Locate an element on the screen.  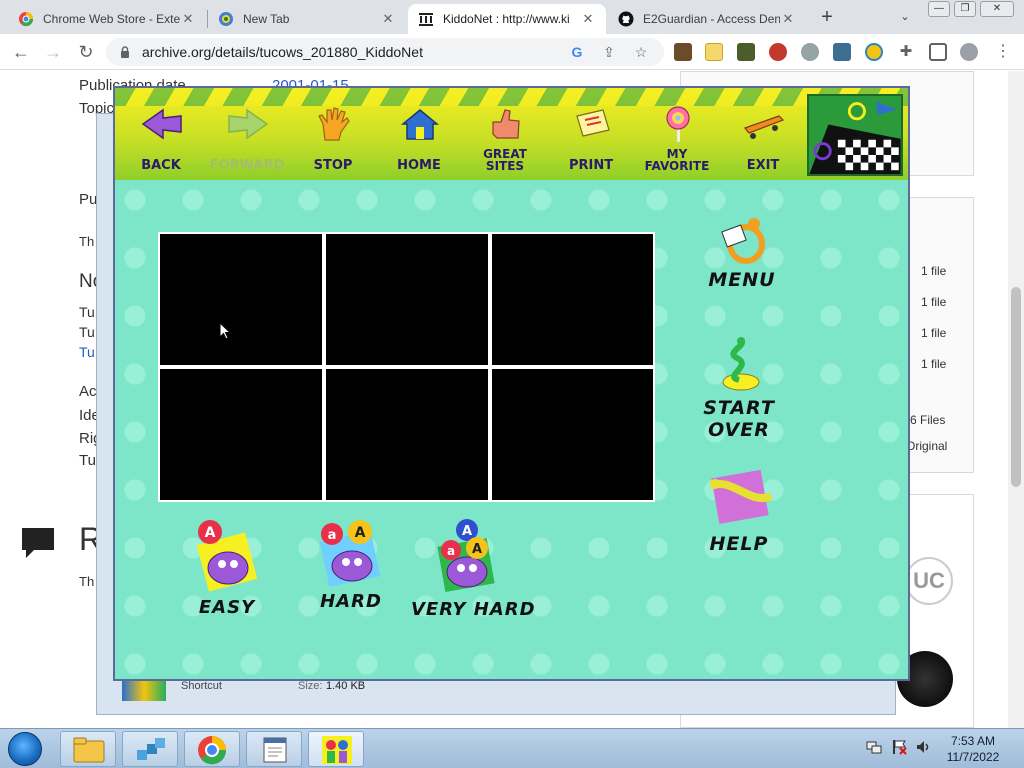
file-count: Original is located at coordinates (926, 446).